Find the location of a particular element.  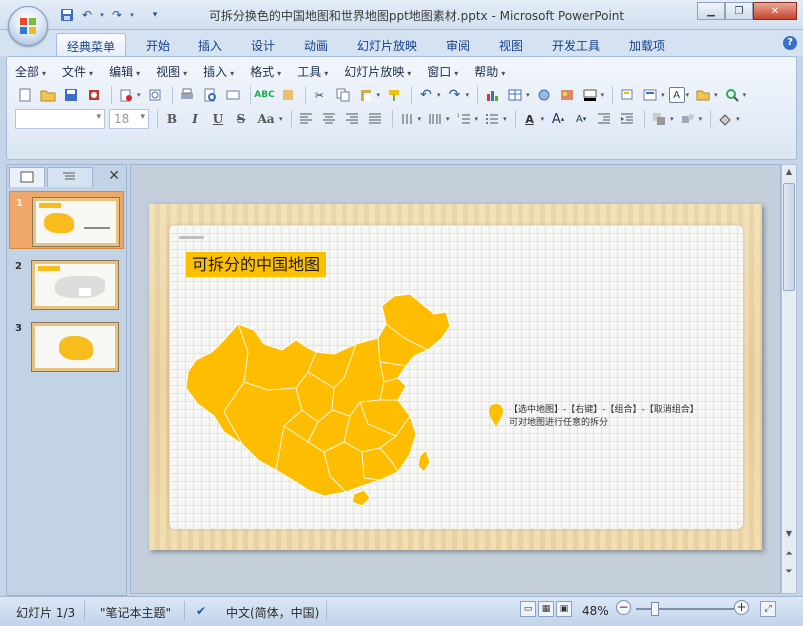

slide-thumbnail-2: 2 is located at coordinates (66, 284).